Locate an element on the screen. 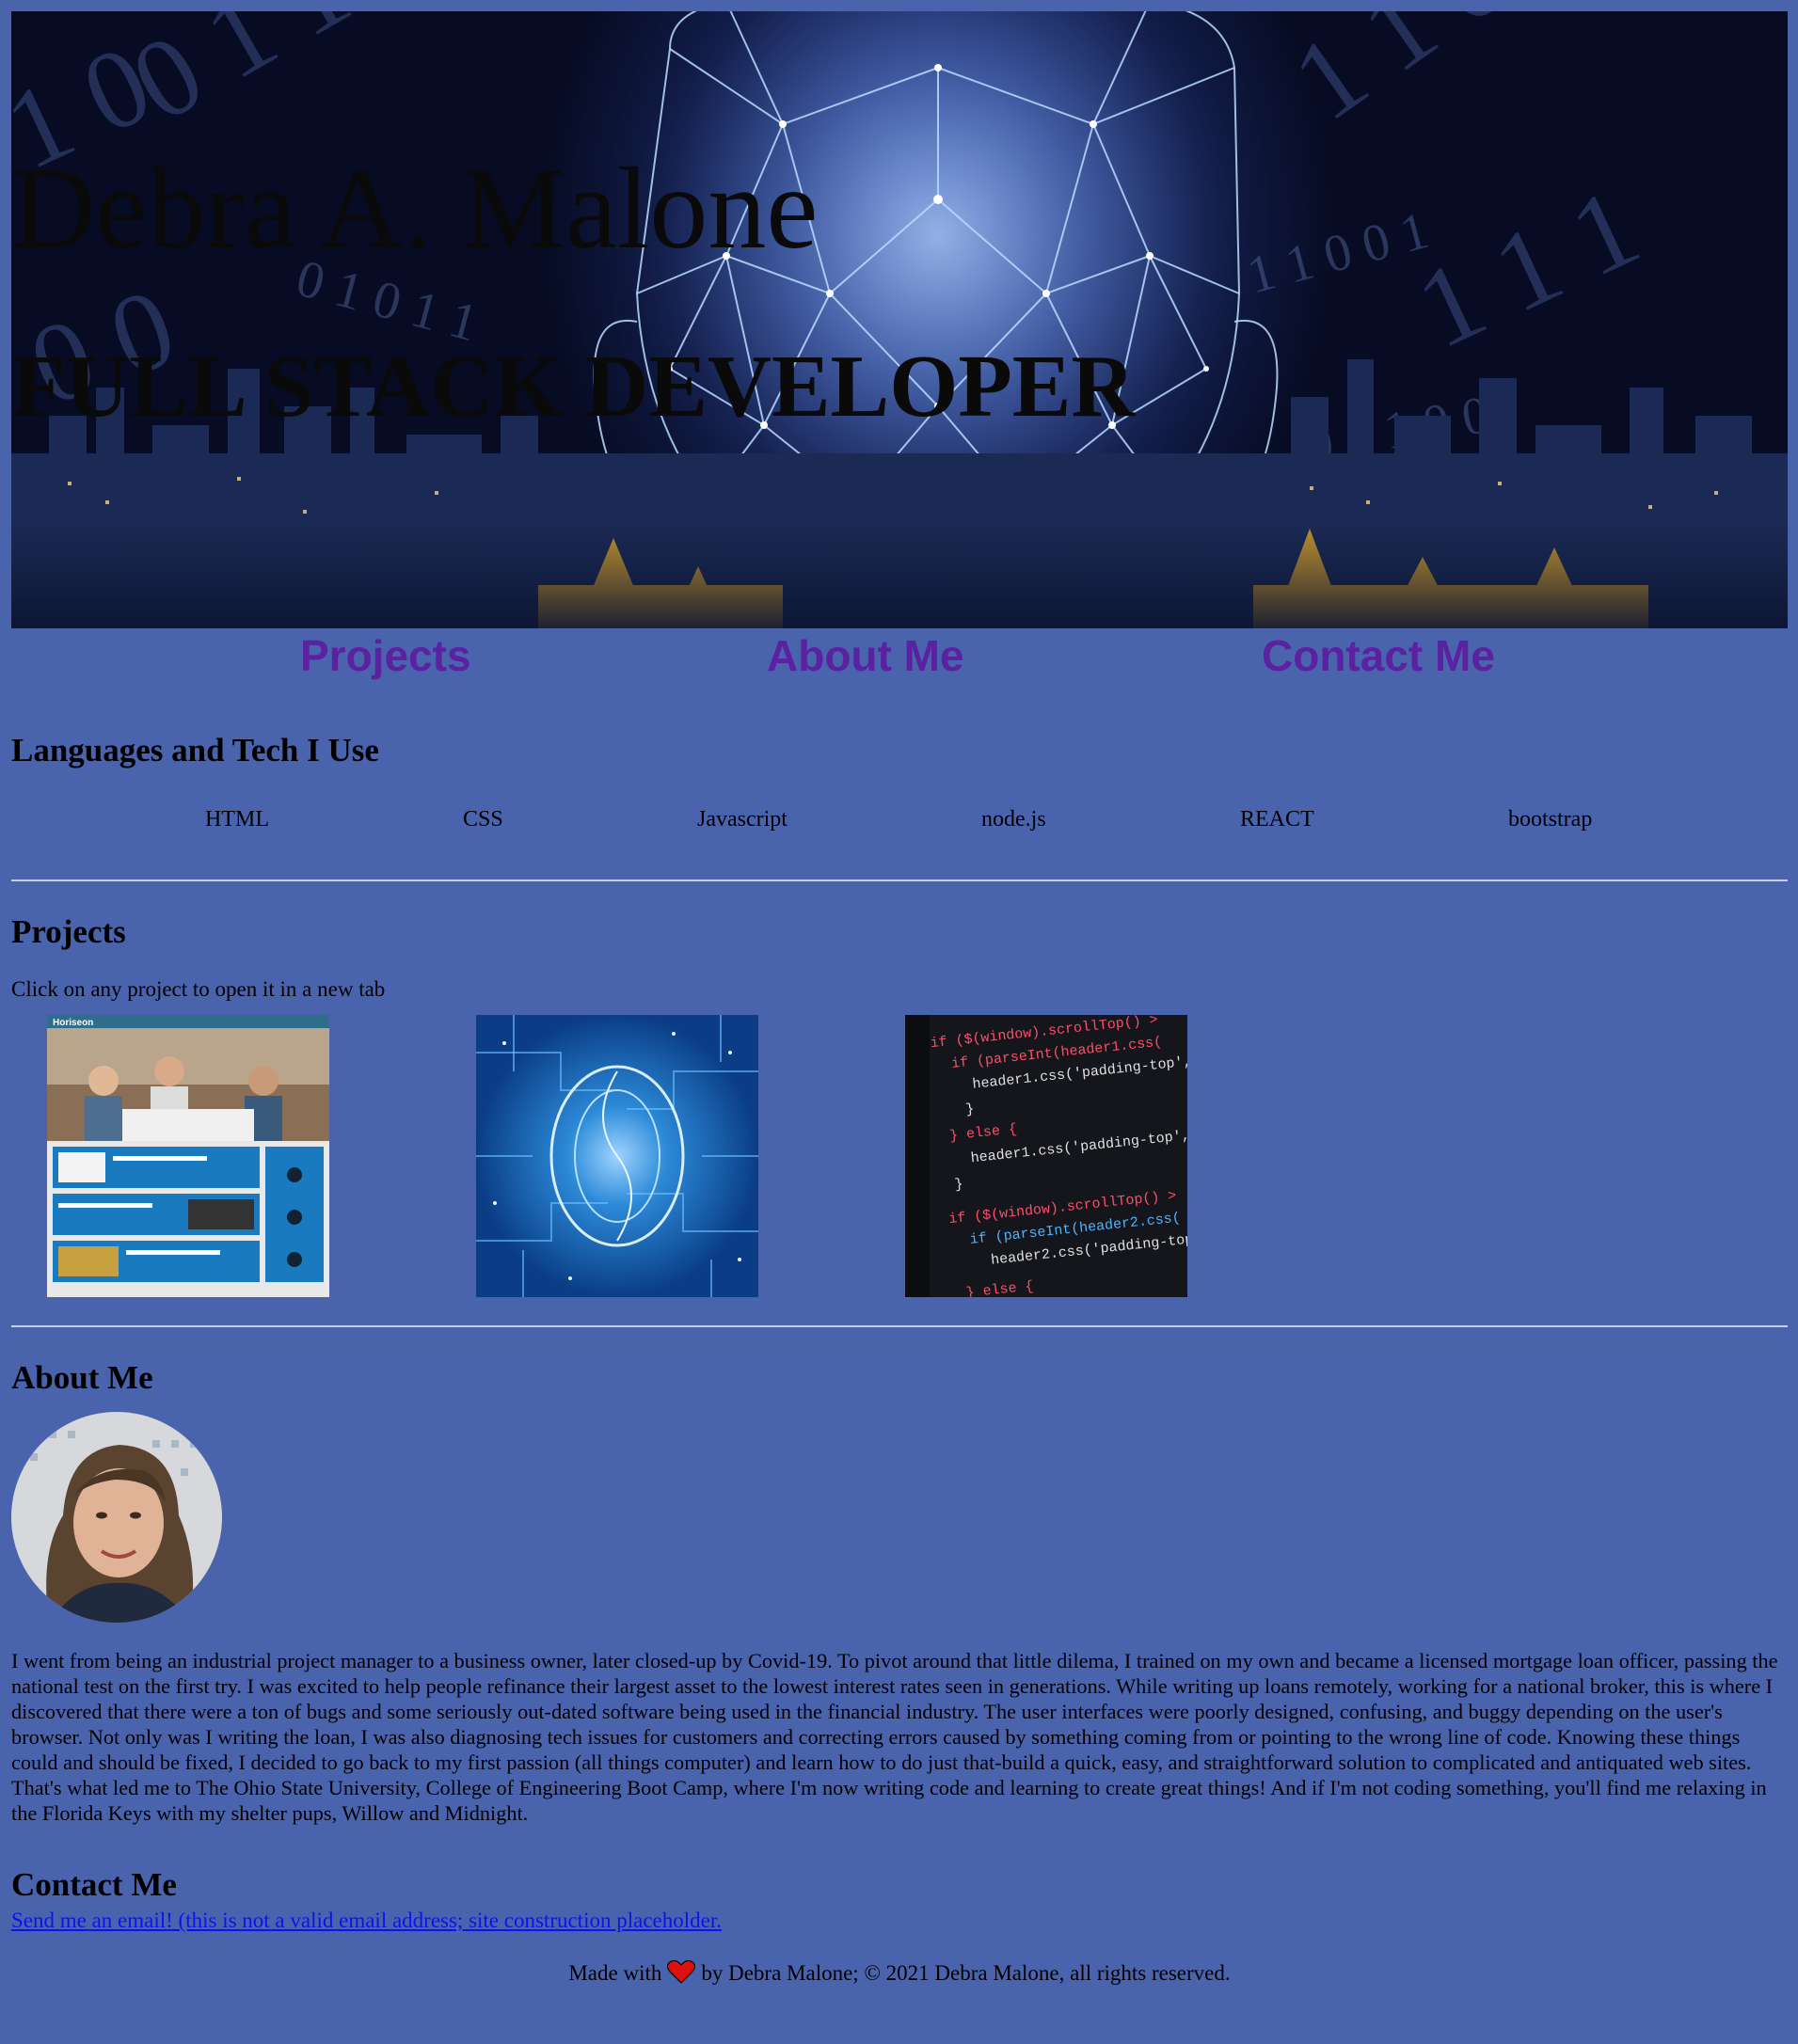 The image size is (1798, 2044). tech-heading: Languages and Tech I Use is located at coordinates (195, 750).